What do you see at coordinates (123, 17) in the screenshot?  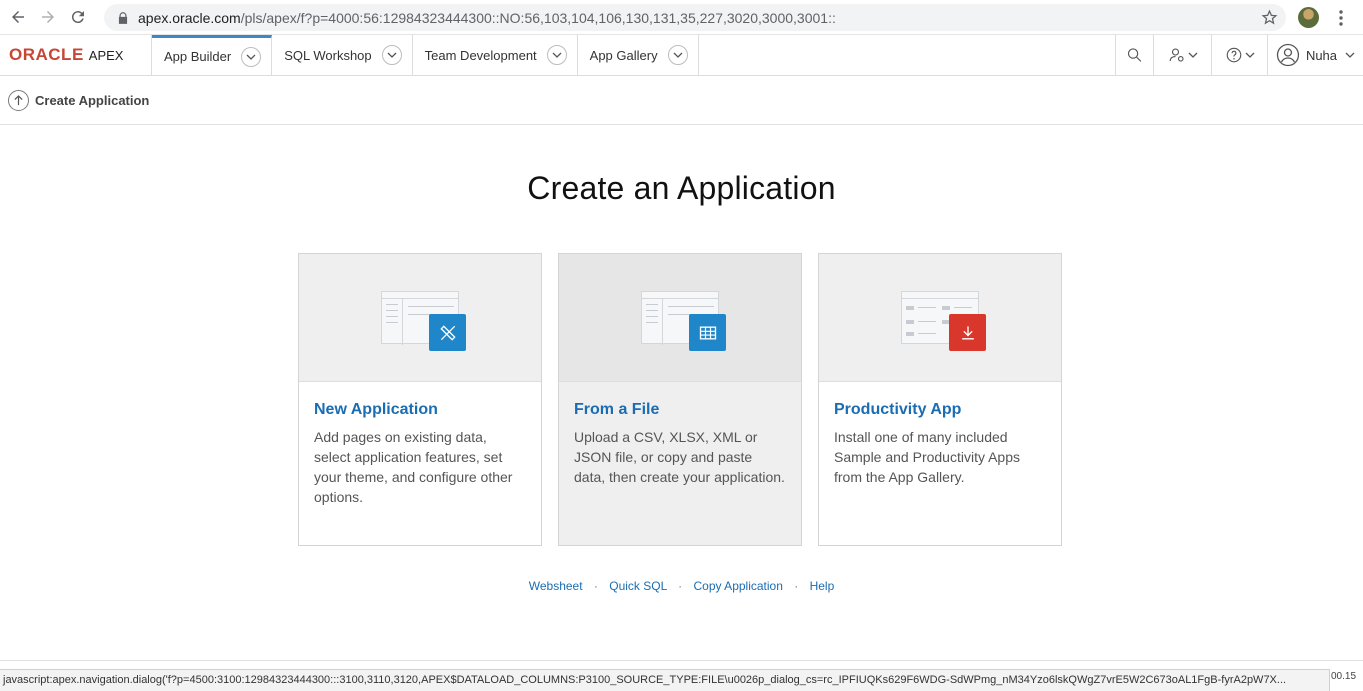 I see `lock-icon` at bounding box center [123, 17].